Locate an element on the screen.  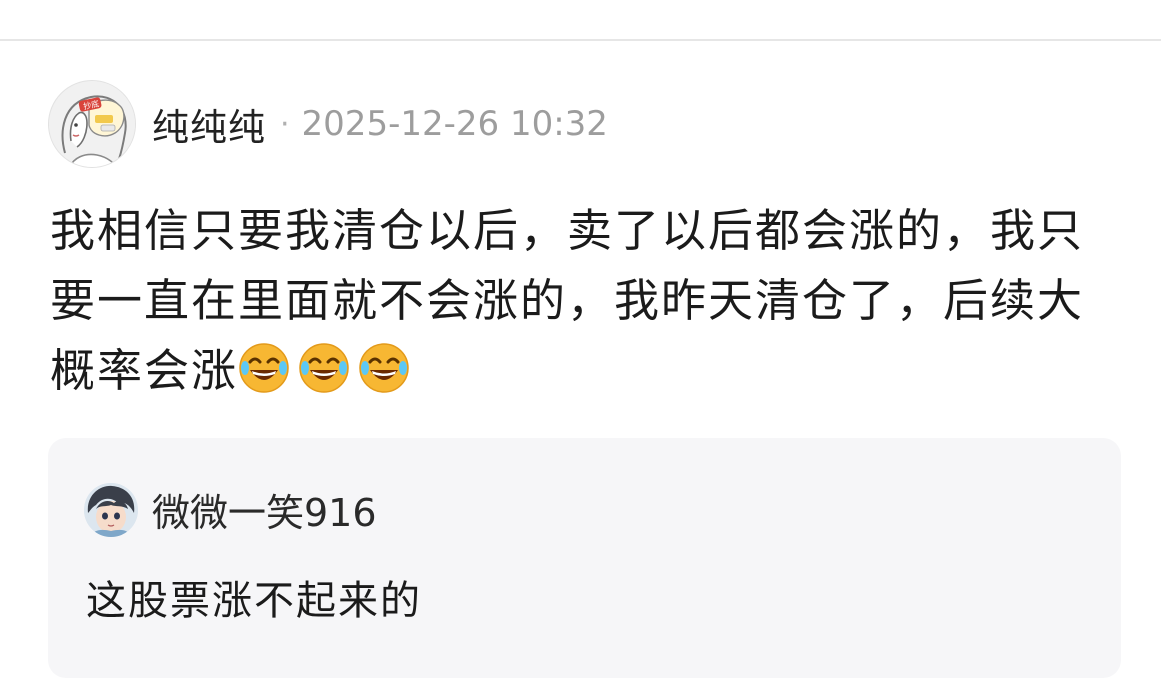
quoted-comment-text: 这股票涨不起来的 is located at coordinates (254, 601).